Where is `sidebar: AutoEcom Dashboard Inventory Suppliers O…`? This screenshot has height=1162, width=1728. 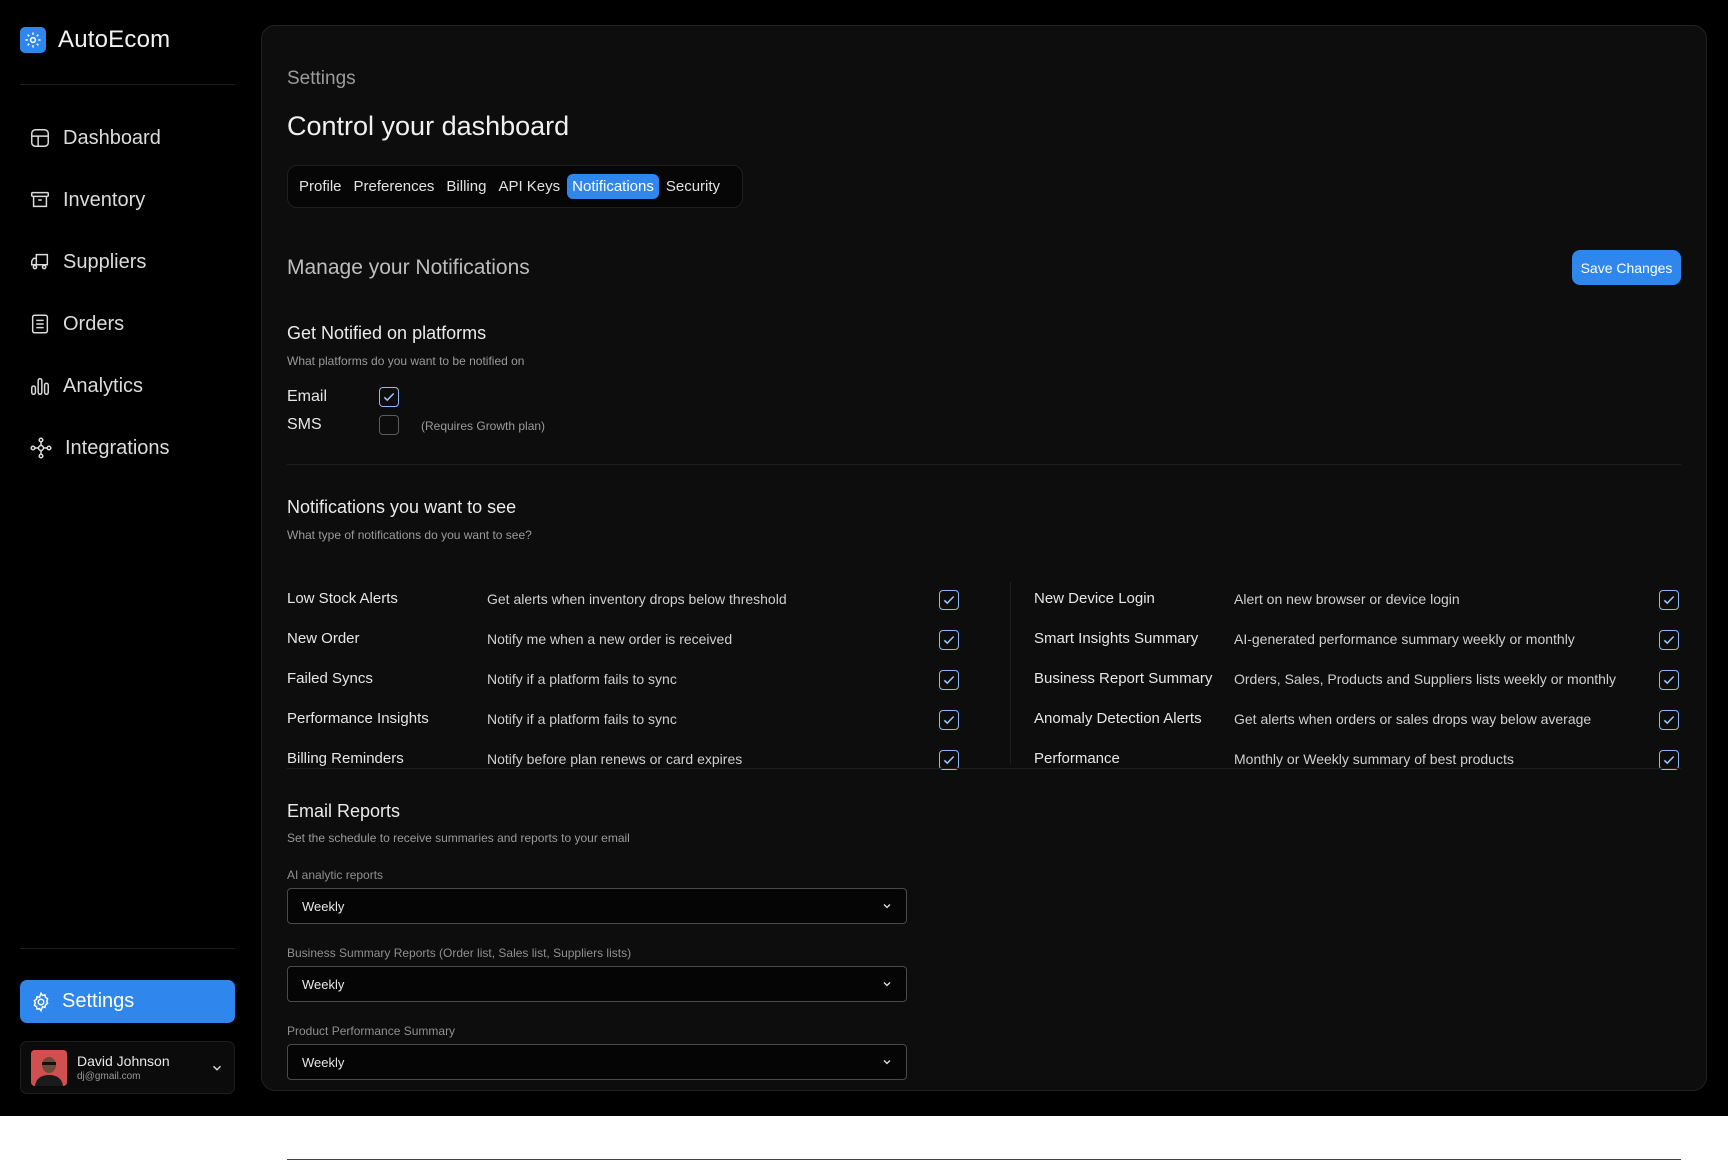 sidebar: AutoEcom Dashboard Inventory Suppliers O… is located at coordinates (130, 558).